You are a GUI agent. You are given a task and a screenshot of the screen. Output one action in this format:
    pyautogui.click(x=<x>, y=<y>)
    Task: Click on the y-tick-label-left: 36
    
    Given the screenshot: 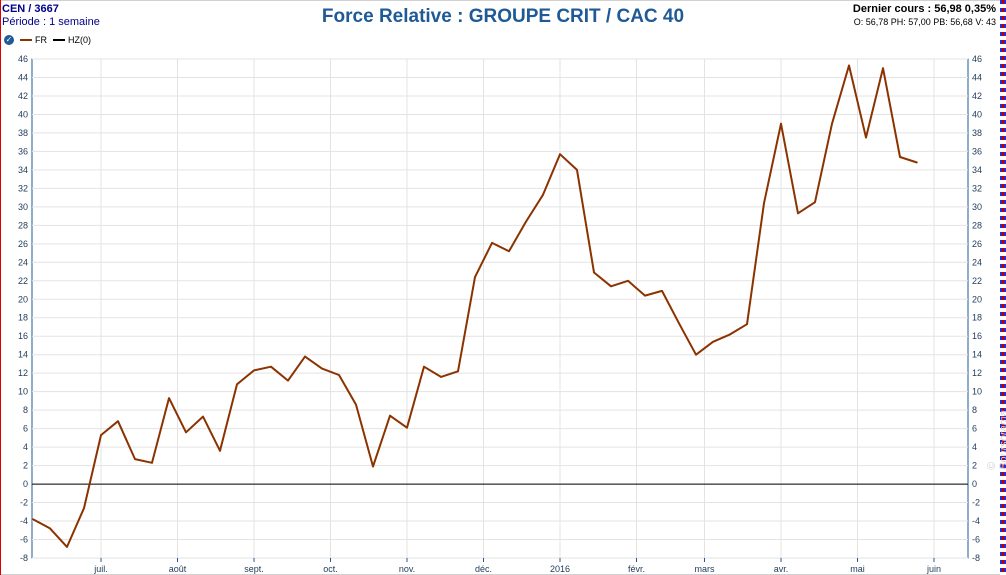 What is the action you would take?
    pyautogui.click(x=23, y=151)
    